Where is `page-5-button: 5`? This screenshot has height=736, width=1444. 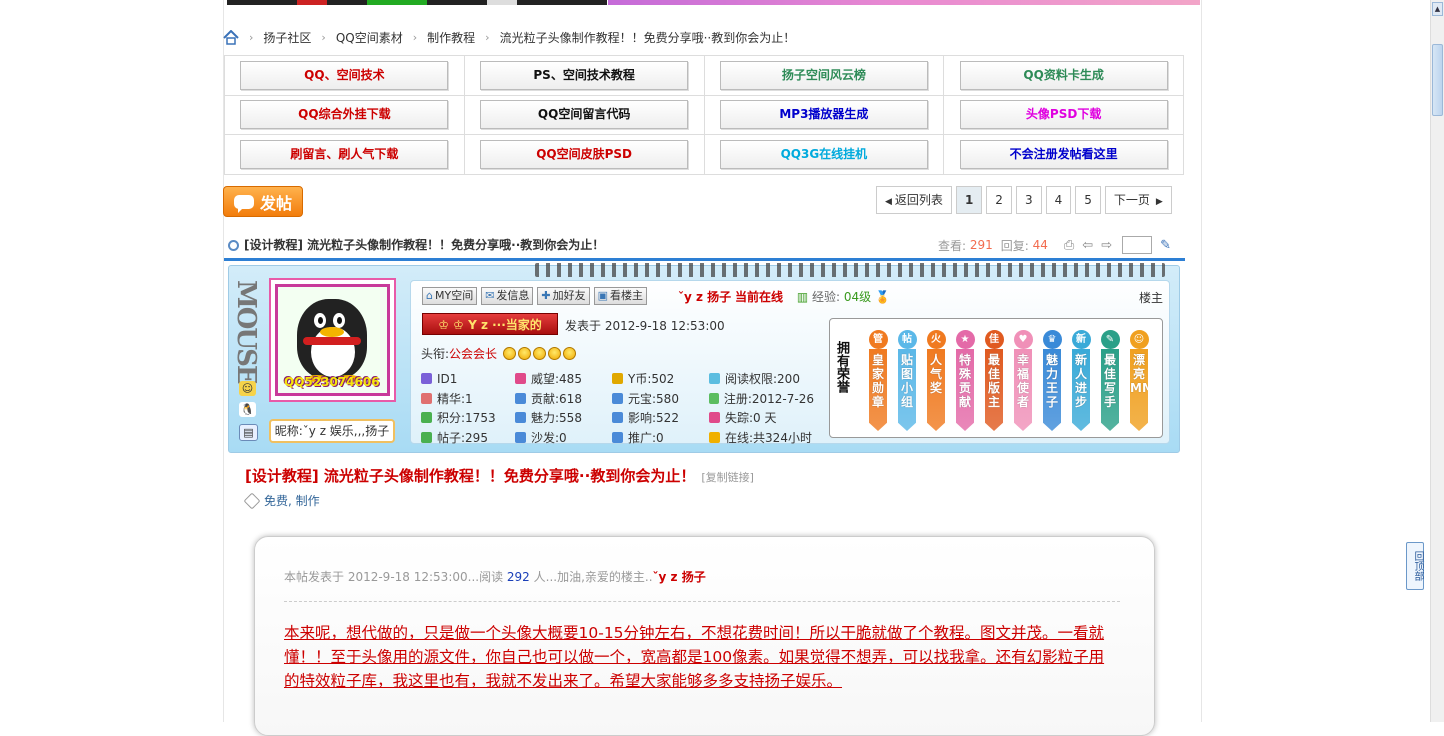 page-5-button: 5 is located at coordinates (1088, 200).